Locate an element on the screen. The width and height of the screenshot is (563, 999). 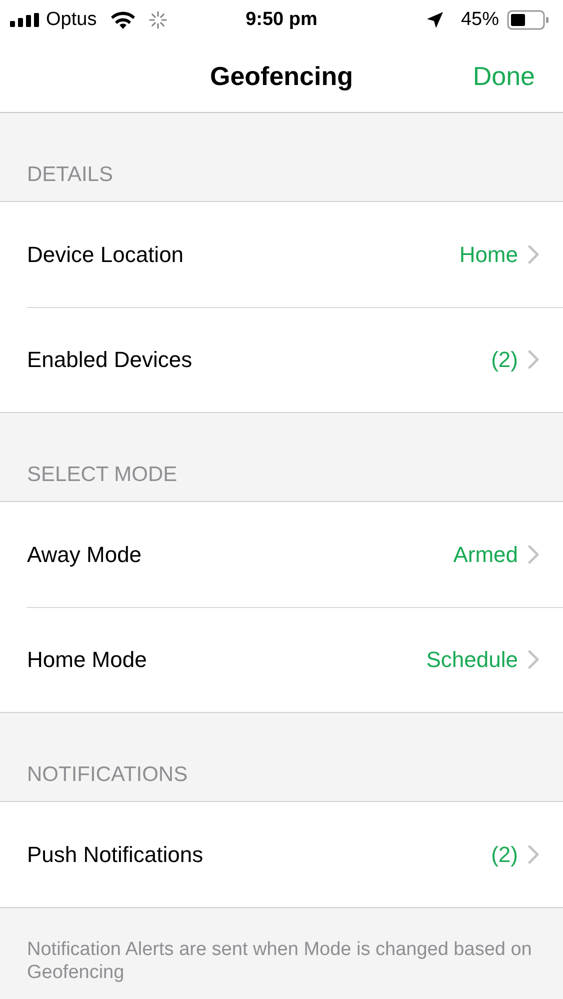
settings-row: Push Notifications (2) is located at coordinates (281, 854).